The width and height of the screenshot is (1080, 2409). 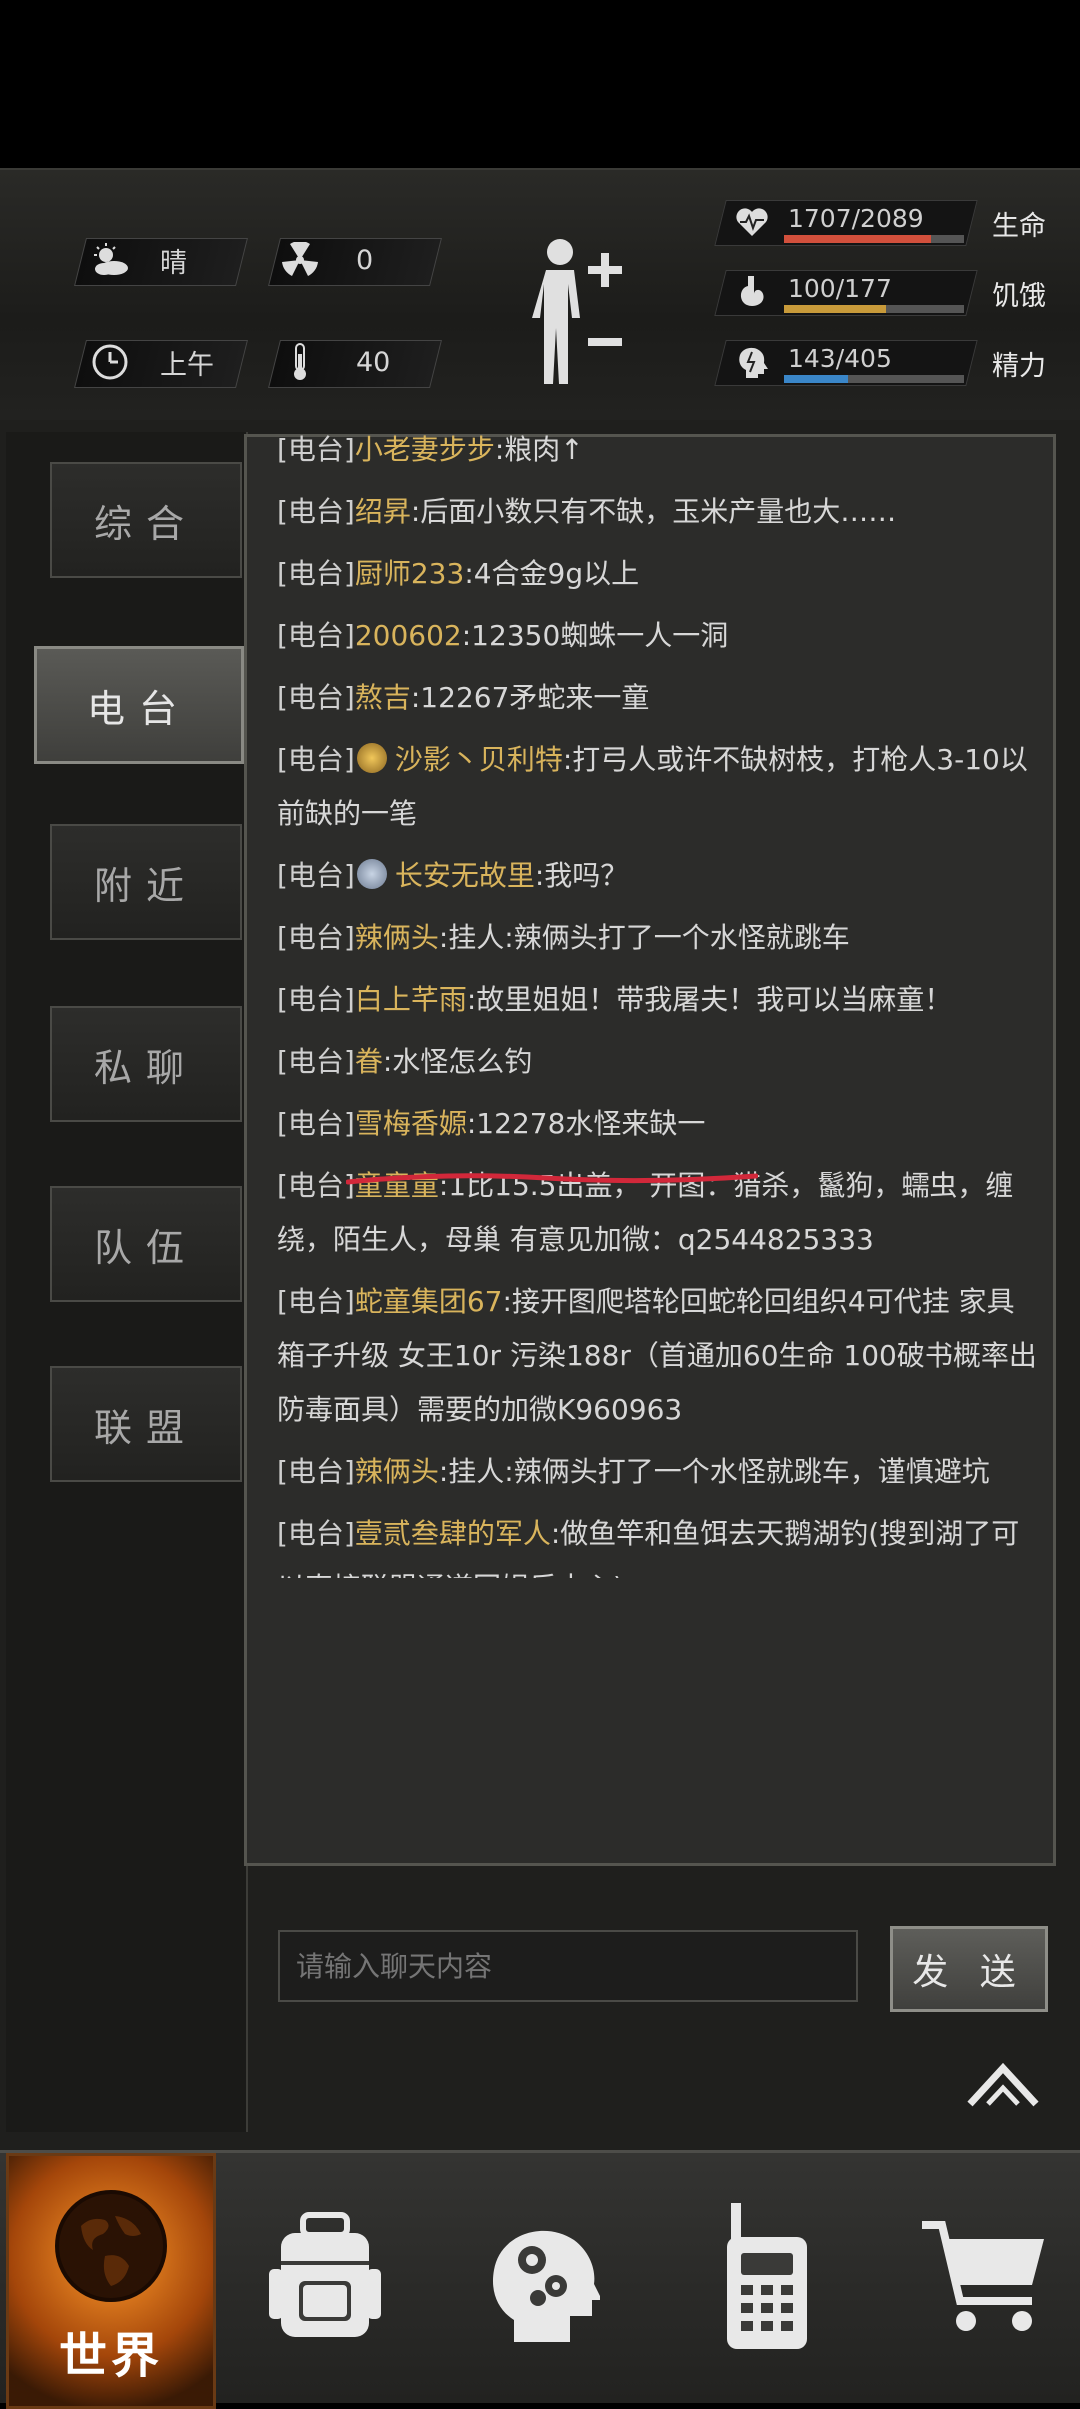 I want to click on silver-rank-badge-icon, so click(x=371, y=874).